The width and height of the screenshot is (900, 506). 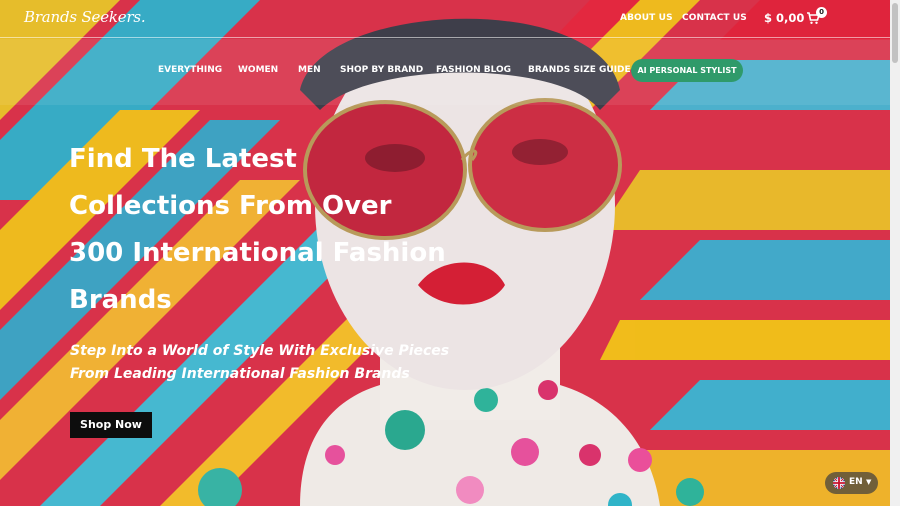 I want to click on nav-shop-by-brand: SHOP BY BRAND, so click(x=381, y=70).